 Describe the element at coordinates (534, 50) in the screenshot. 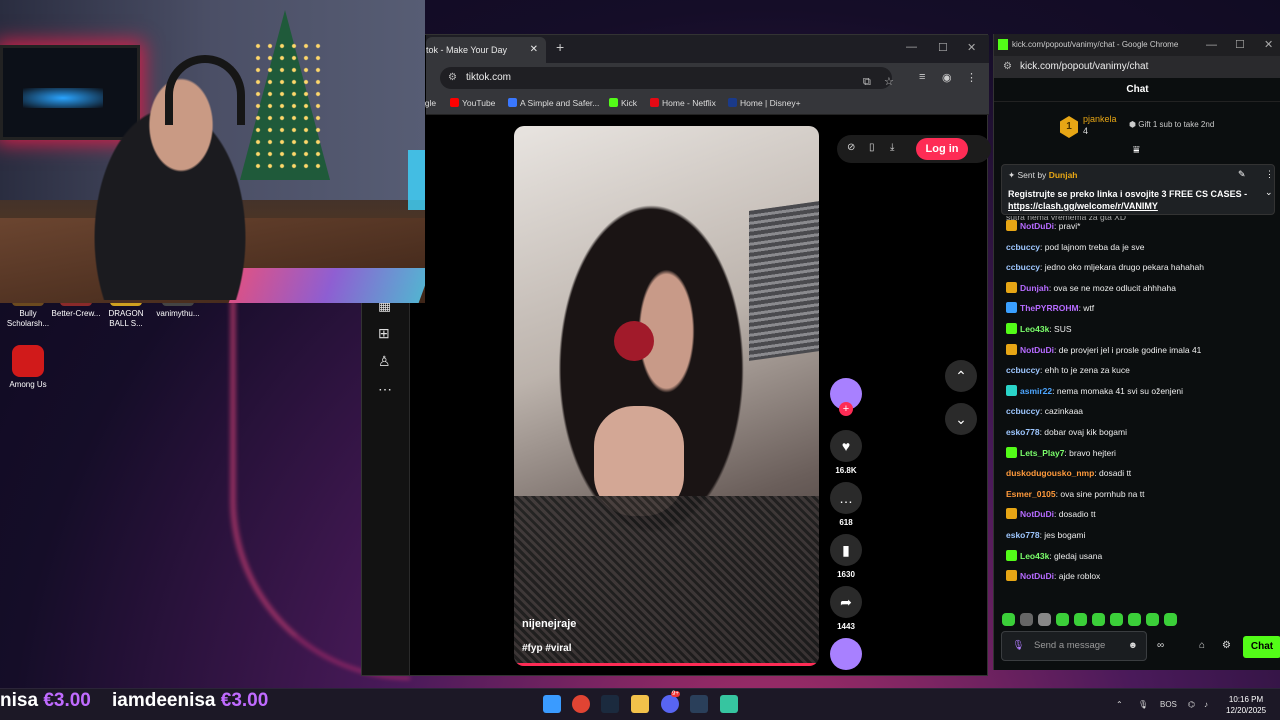

I see `close-tab-icon: ✕` at that location.